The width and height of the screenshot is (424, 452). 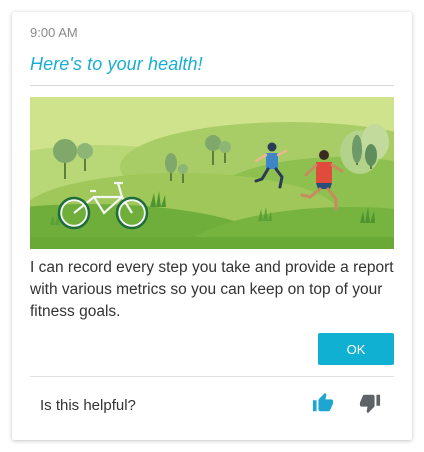 What do you see at coordinates (54, 32) in the screenshot?
I see `timestamp: 9:00 AM` at bounding box center [54, 32].